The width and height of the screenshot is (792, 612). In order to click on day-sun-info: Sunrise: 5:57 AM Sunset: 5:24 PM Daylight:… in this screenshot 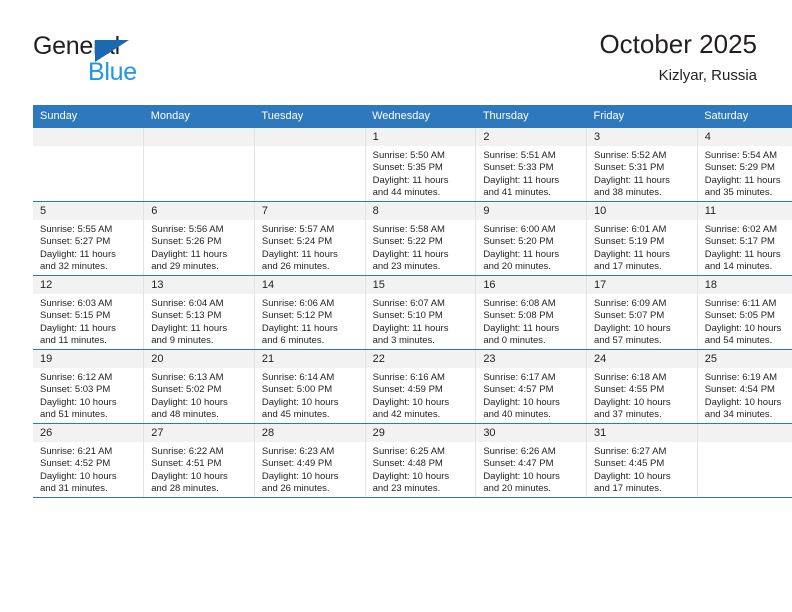, I will do `click(310, 247)`.